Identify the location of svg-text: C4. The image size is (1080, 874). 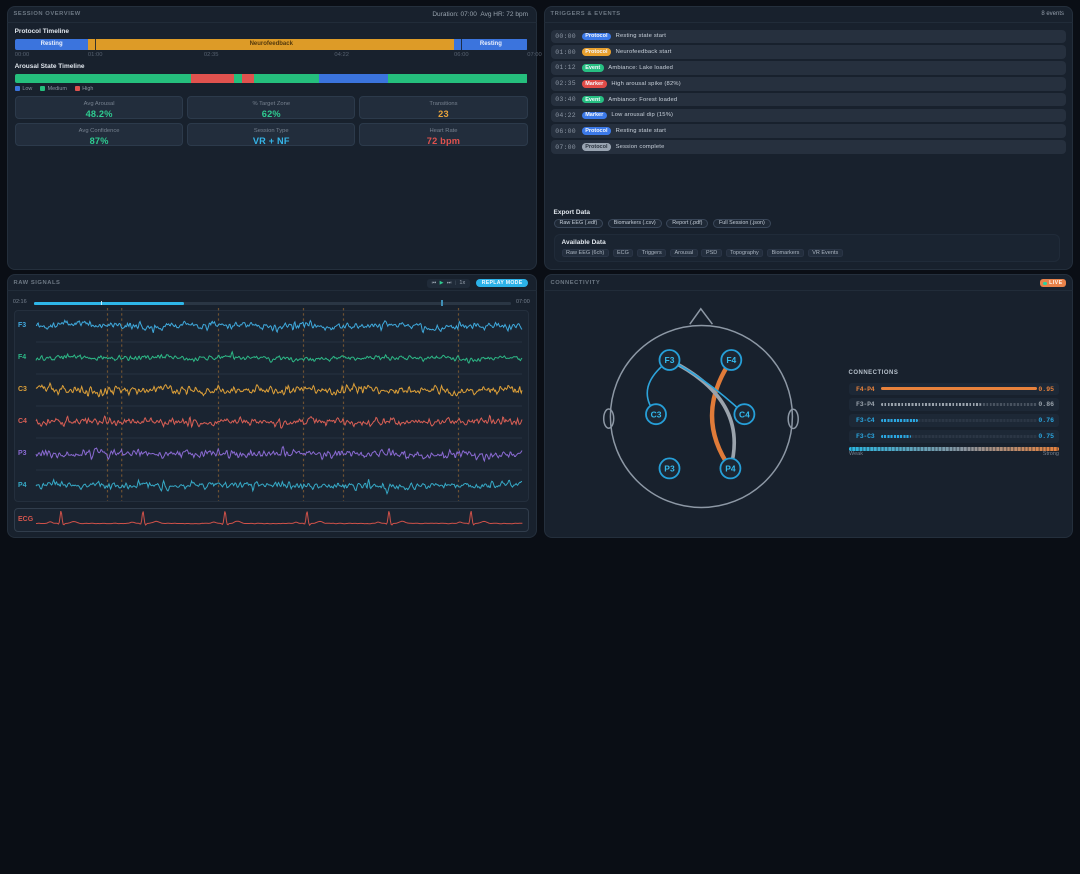
(744, 414).